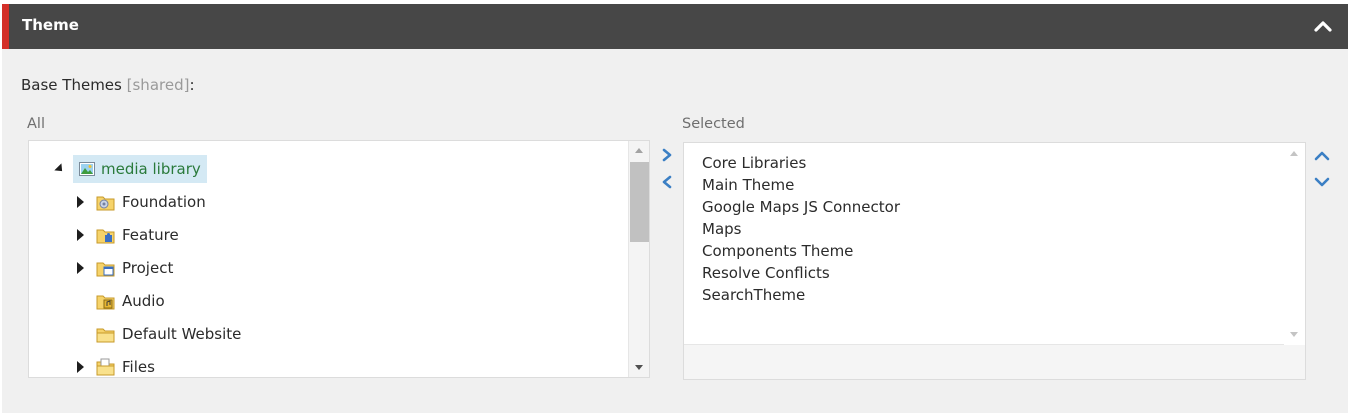 Image resolution: width=1350 pixels, height=413 pixels. I want to click on folder-window-icon, so click(106, 268).